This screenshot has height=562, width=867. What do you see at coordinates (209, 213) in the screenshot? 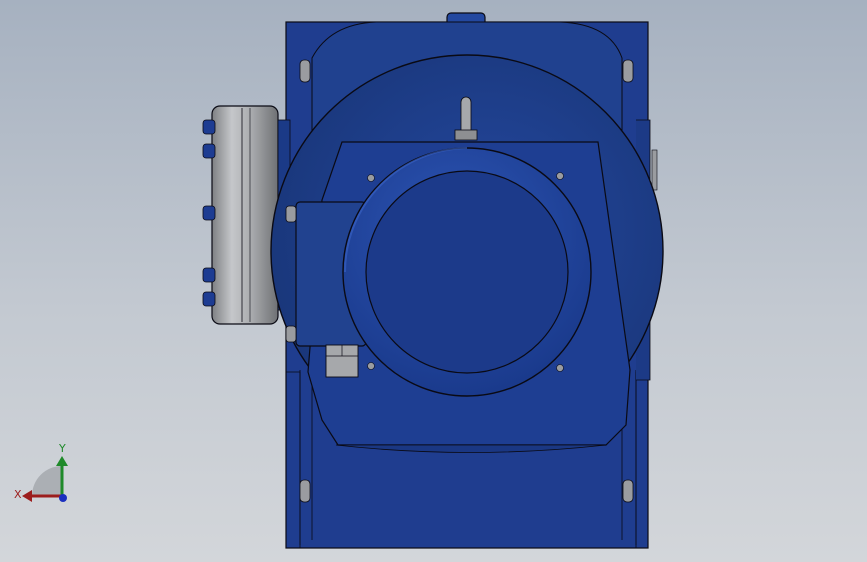
I see `disc-bolts` at bounding box center [209, 213].